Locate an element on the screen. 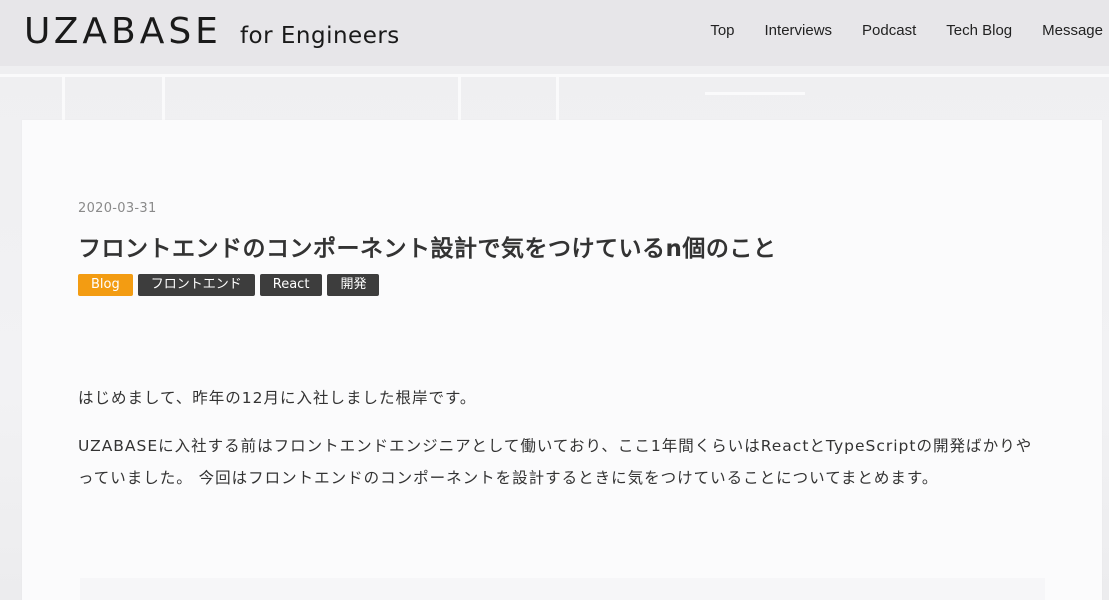  nav-item-message: Message is located at coordinates (1072, 30).